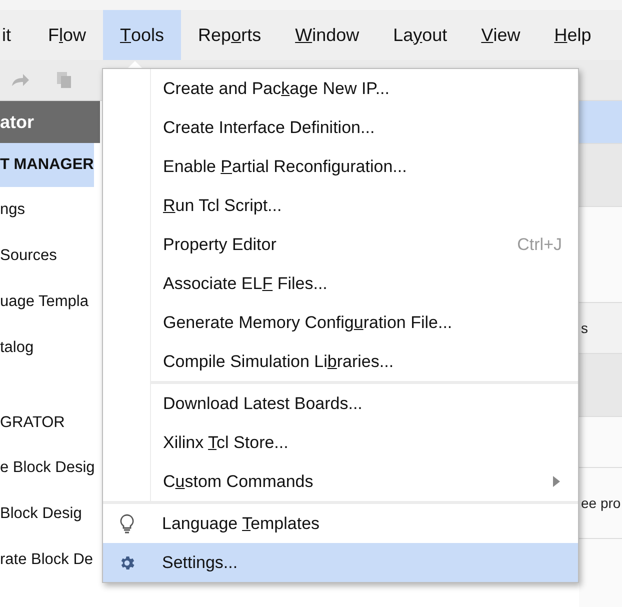 The height and width of the screenshot is (607, 622). What do you see at coordinates (572, 35) in the screenshot?
I see `menu-title: Help` at bounding box center [572, 35].